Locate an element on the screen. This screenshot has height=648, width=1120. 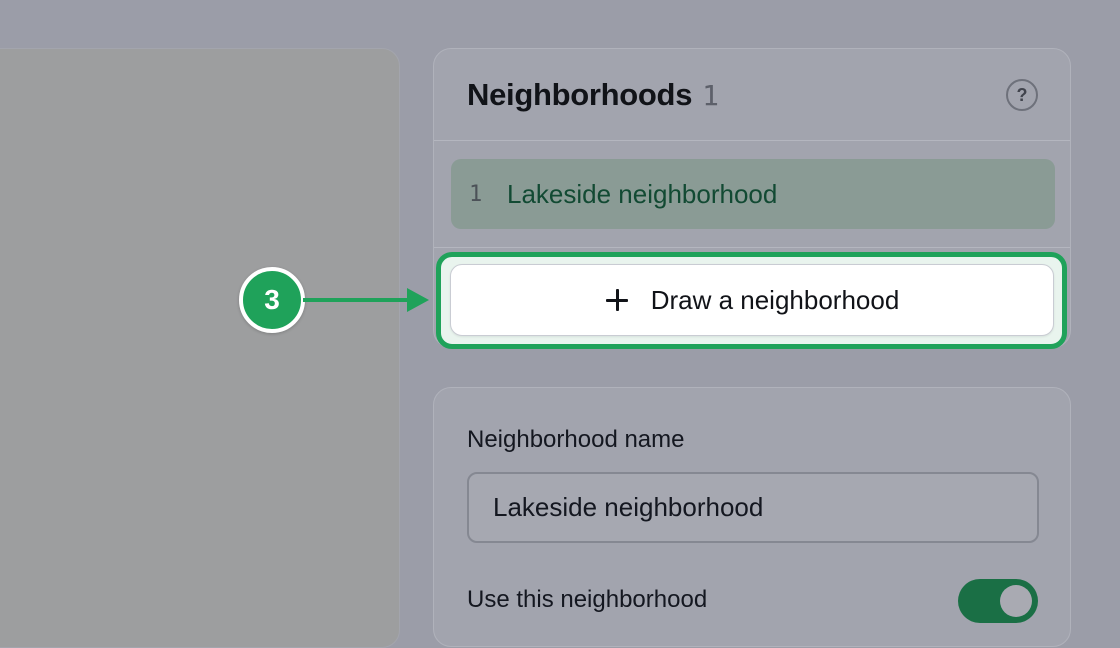
use-neighborhood-label: Use this neighborhood is located at coordinates (587, 599).